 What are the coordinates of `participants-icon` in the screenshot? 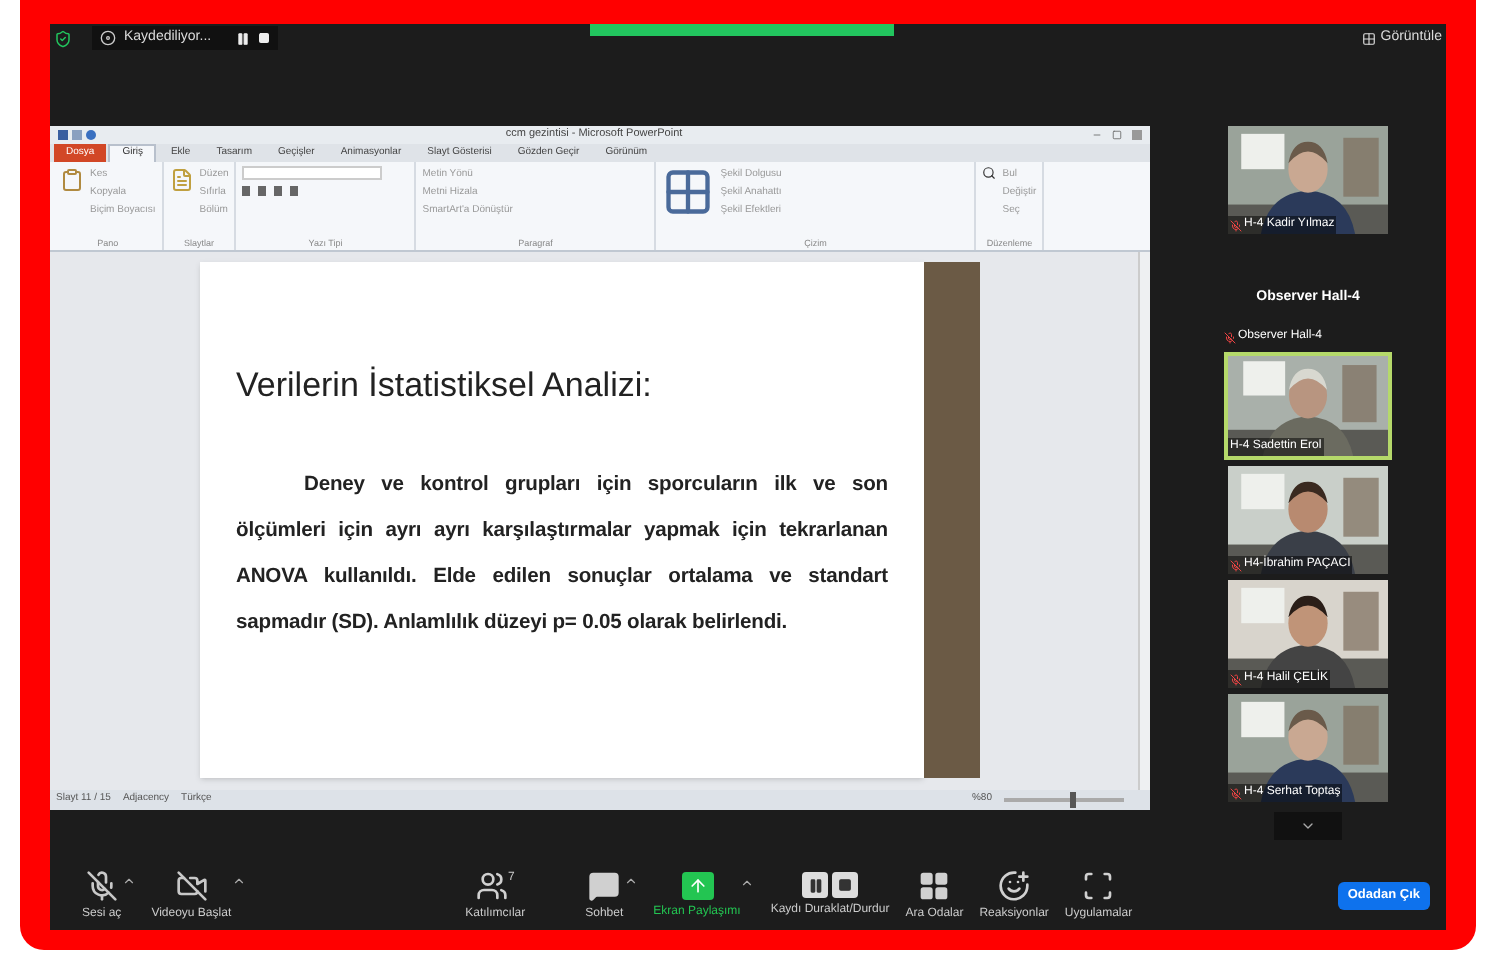 It's located at (491, 885).